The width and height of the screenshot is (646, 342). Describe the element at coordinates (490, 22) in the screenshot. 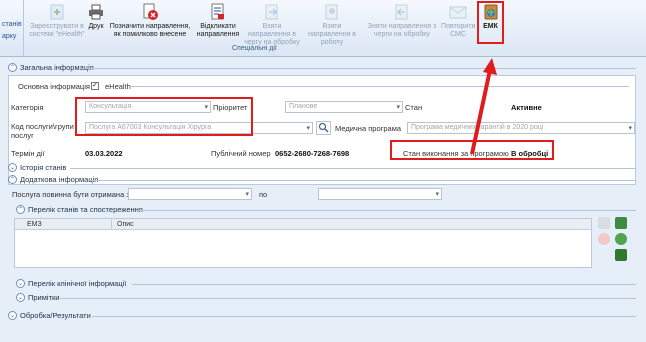

I see `emk-highlight-box` at that location.